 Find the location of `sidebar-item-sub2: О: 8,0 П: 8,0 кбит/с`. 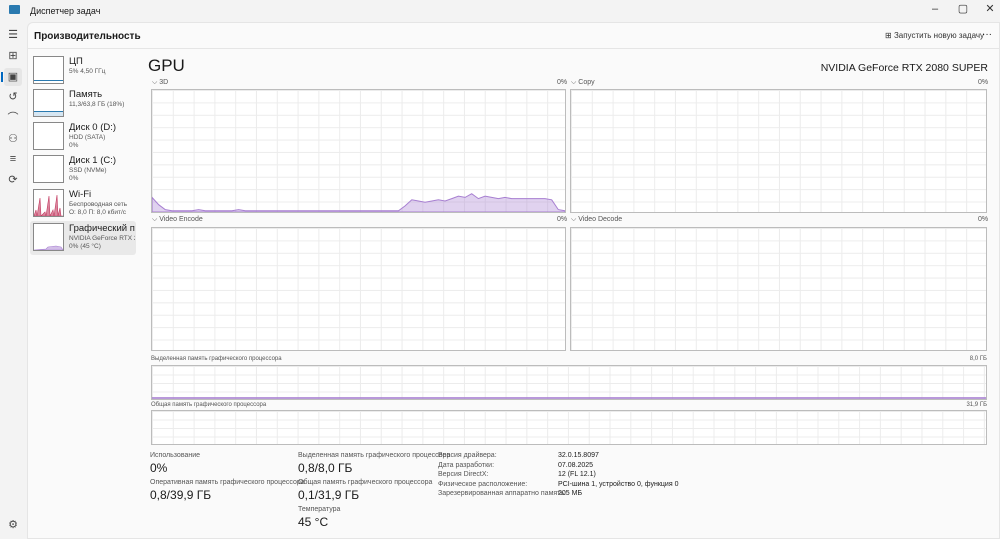

sidebar-item-sub2: О: 8,0 П: 8,0 кбит/с is located at coordinates (98, 212).